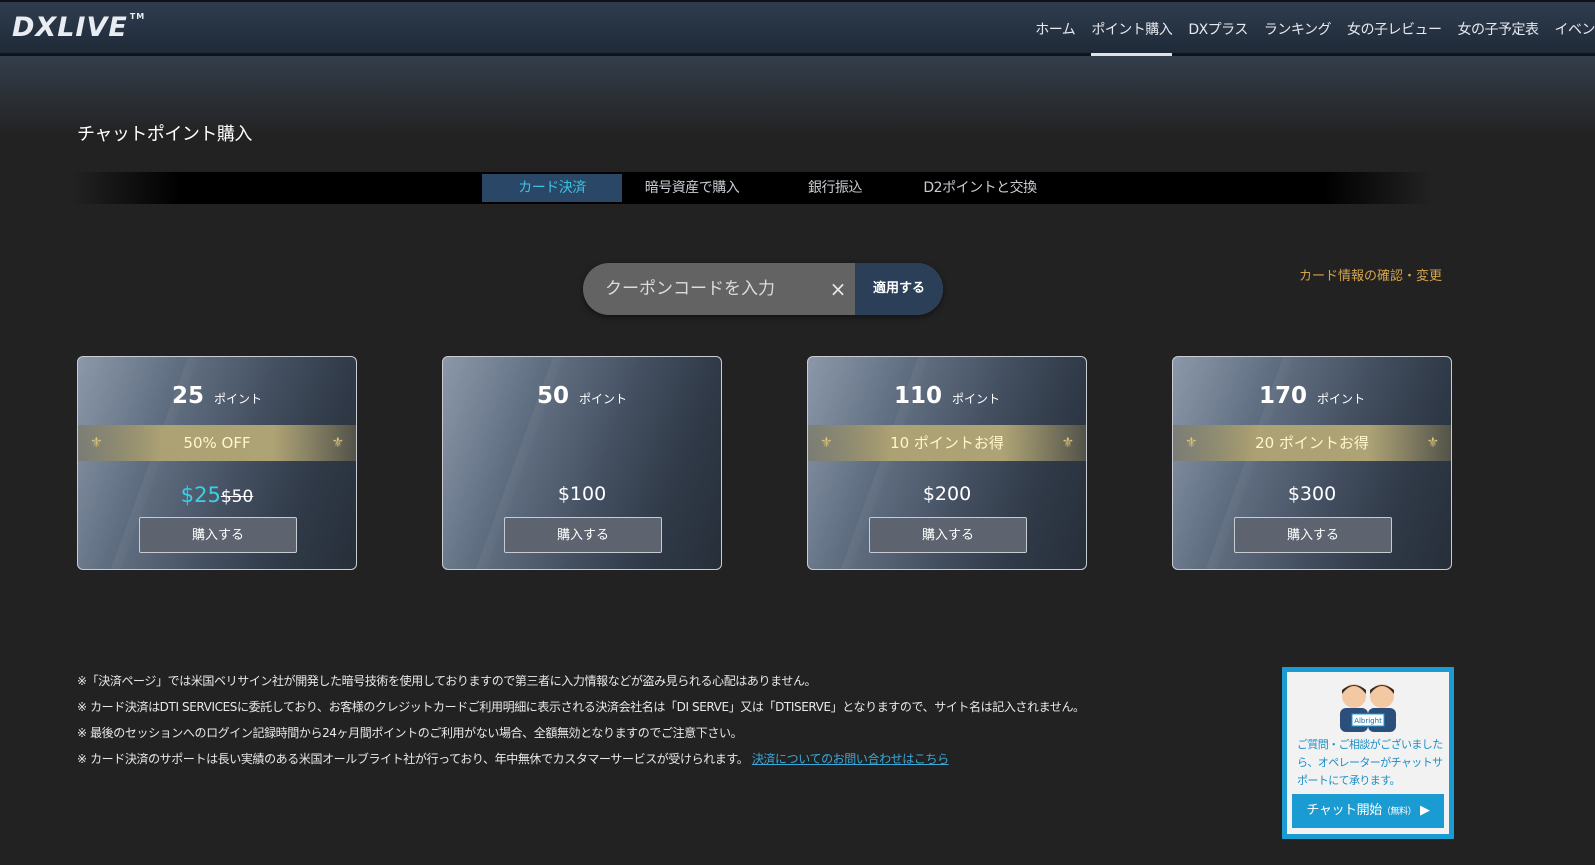 The width and height of the screenshot is (1595, 865). Describe the element at coordinates (1425, 810) in the screenshot. I see `play-arrow-icon: ▶` at that location.